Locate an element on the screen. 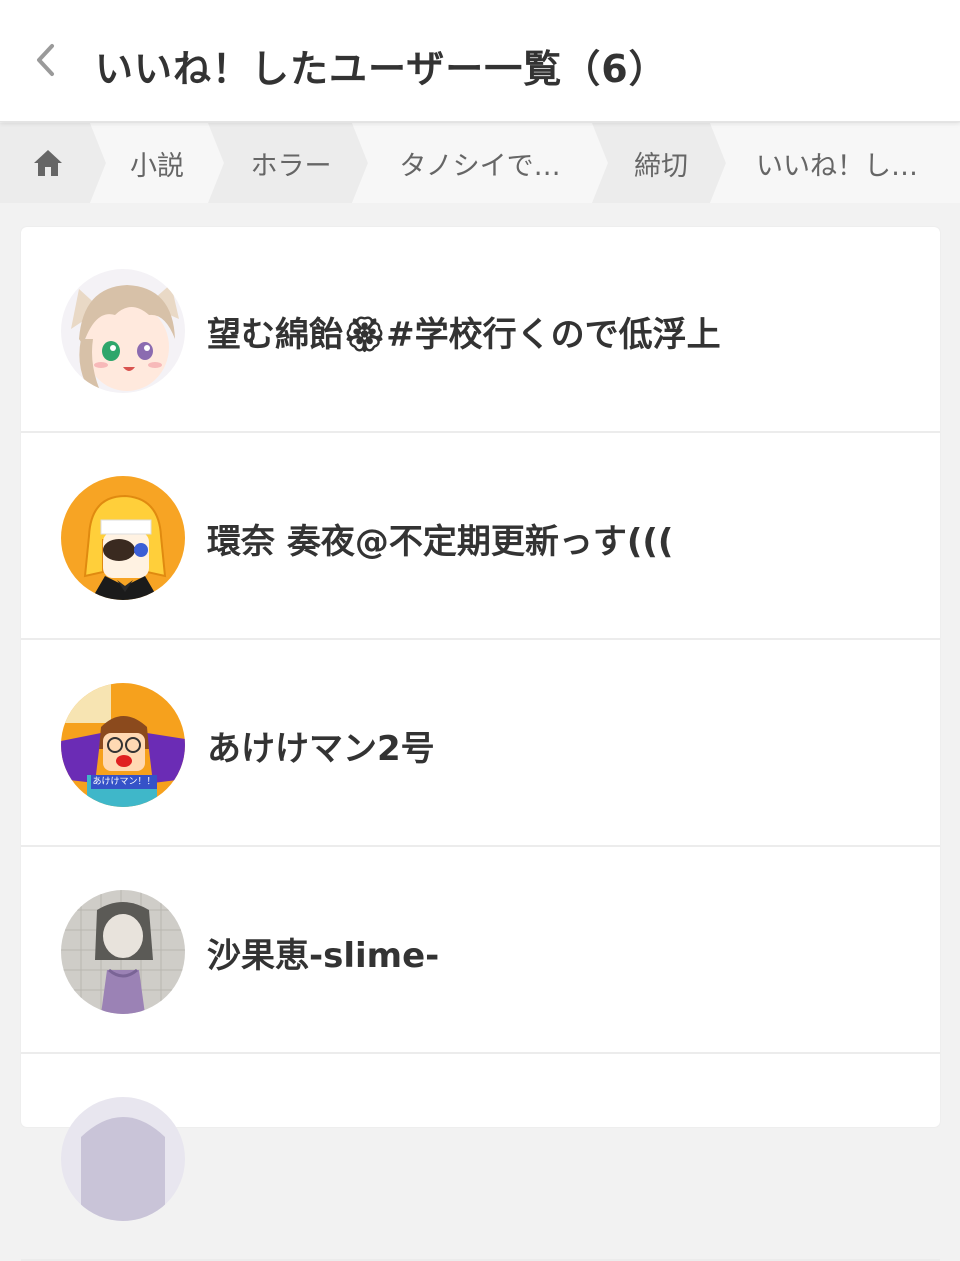 The image size is (960, 1261). app-header: いいね！したユーザー一覧（6） is located at coordinates (480, 61).